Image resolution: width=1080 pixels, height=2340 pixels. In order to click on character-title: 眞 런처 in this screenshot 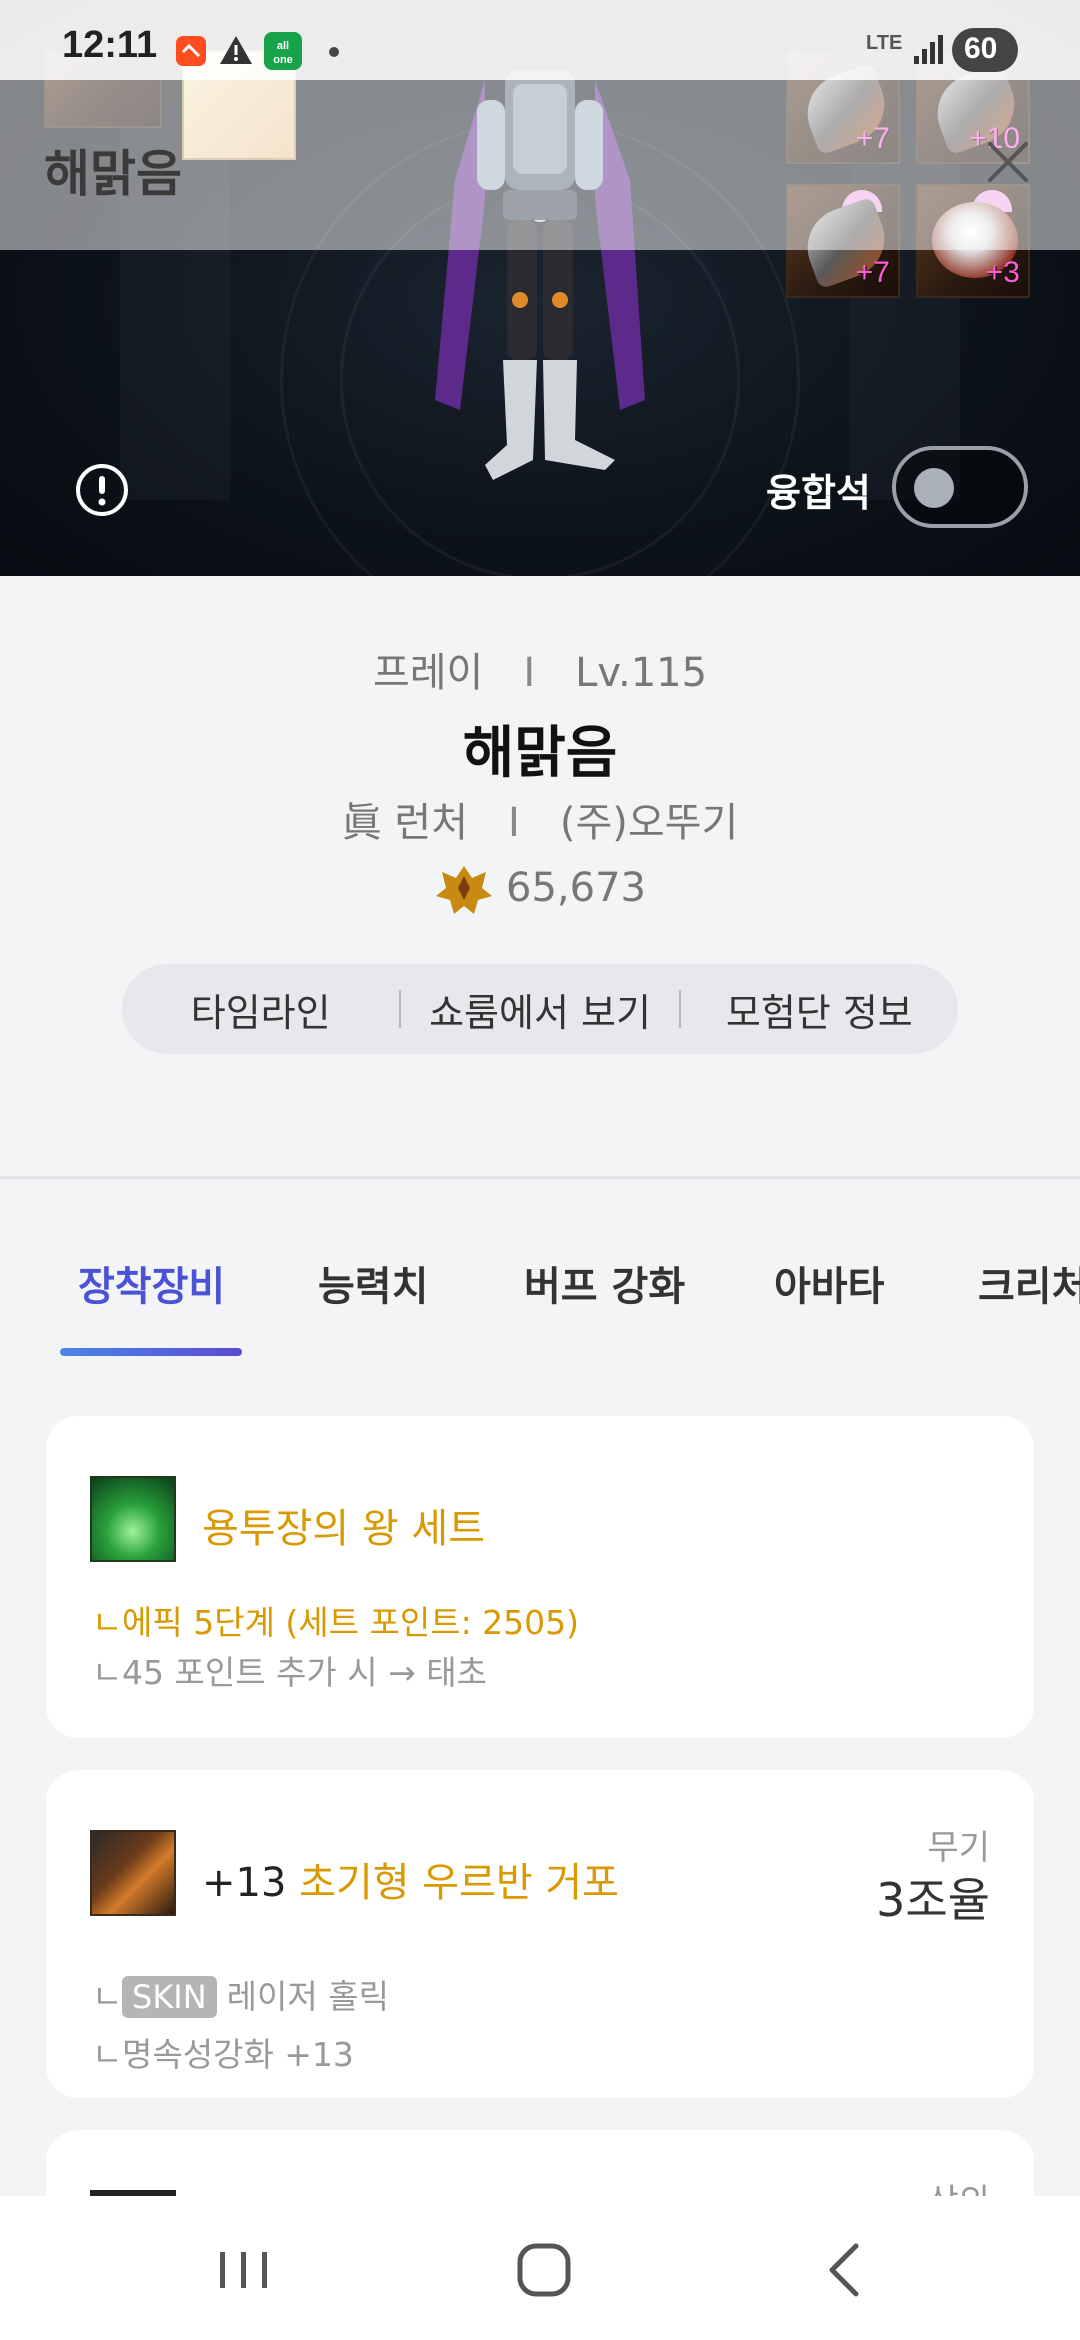, I will do `click(405, 823)`.